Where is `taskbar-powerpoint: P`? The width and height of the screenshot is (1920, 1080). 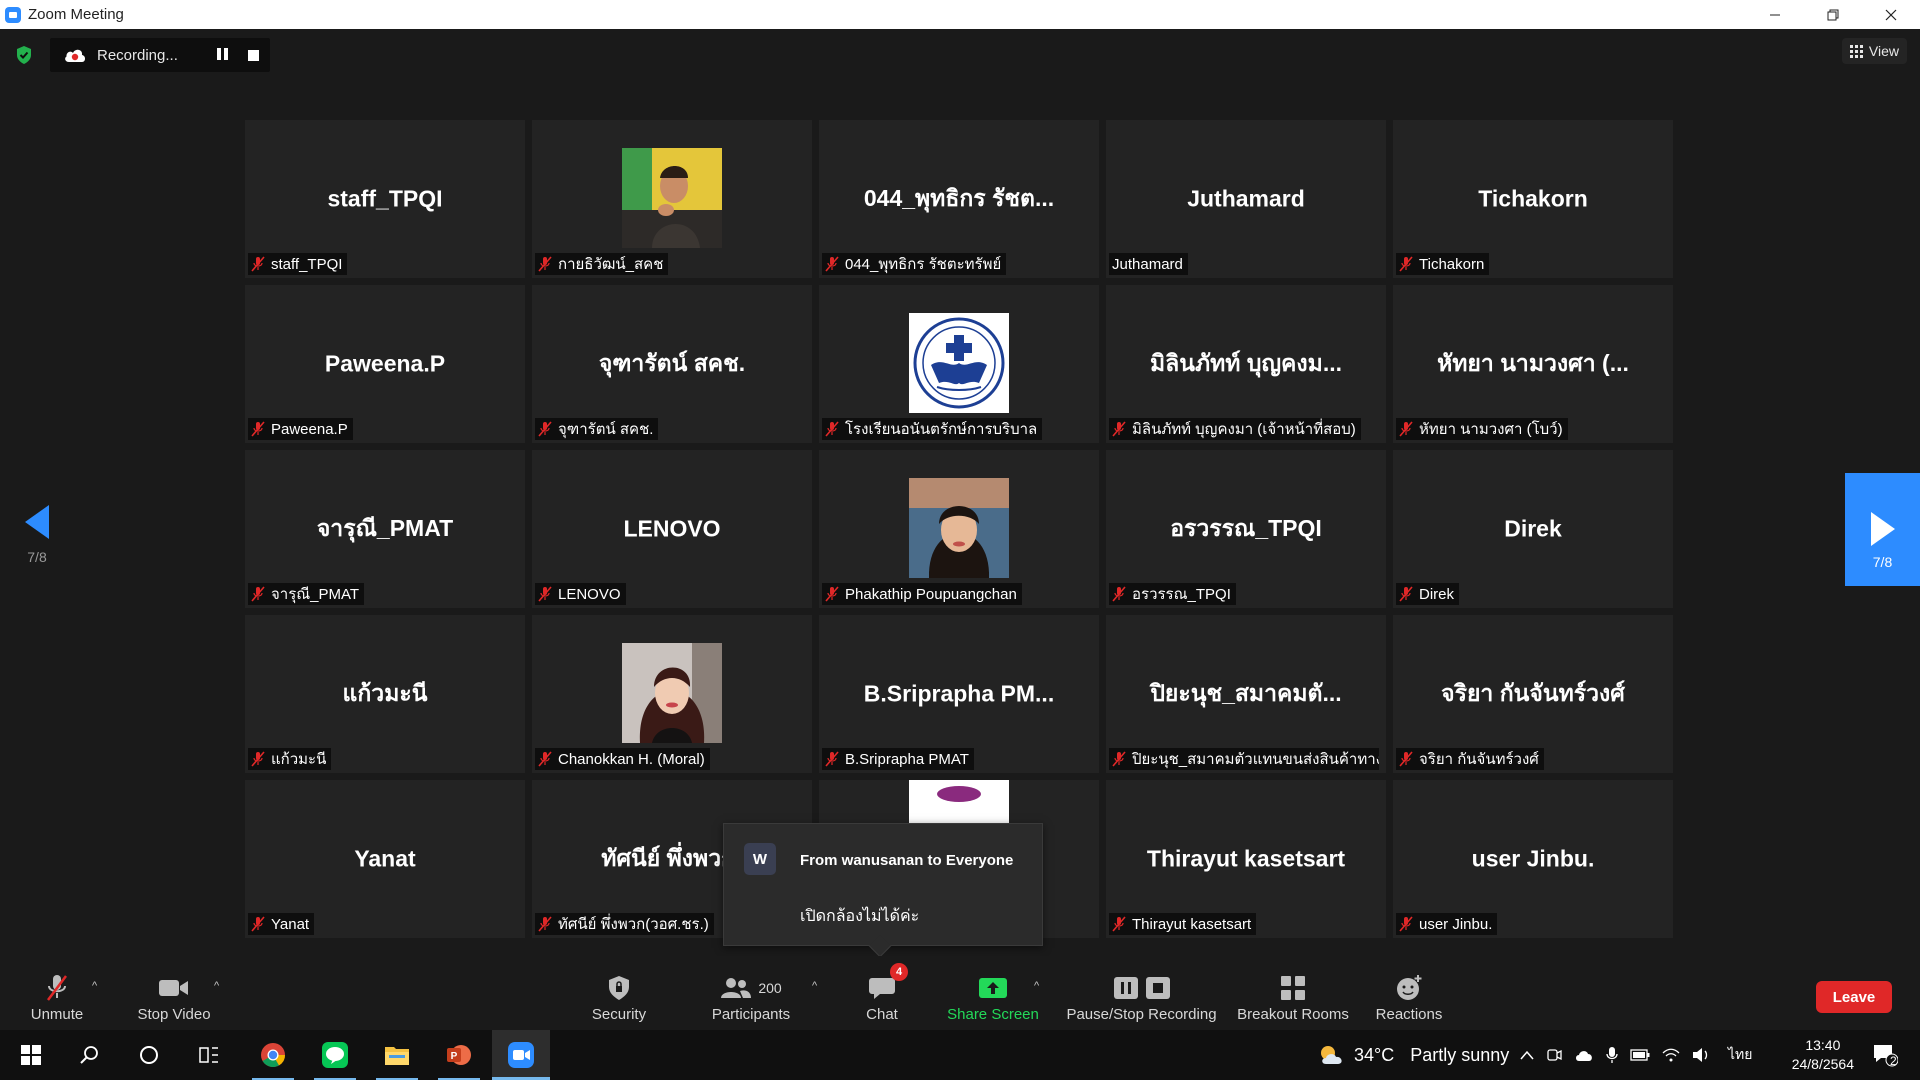 taskbar-powerpoint: P is located at coordinates (459, 1055).